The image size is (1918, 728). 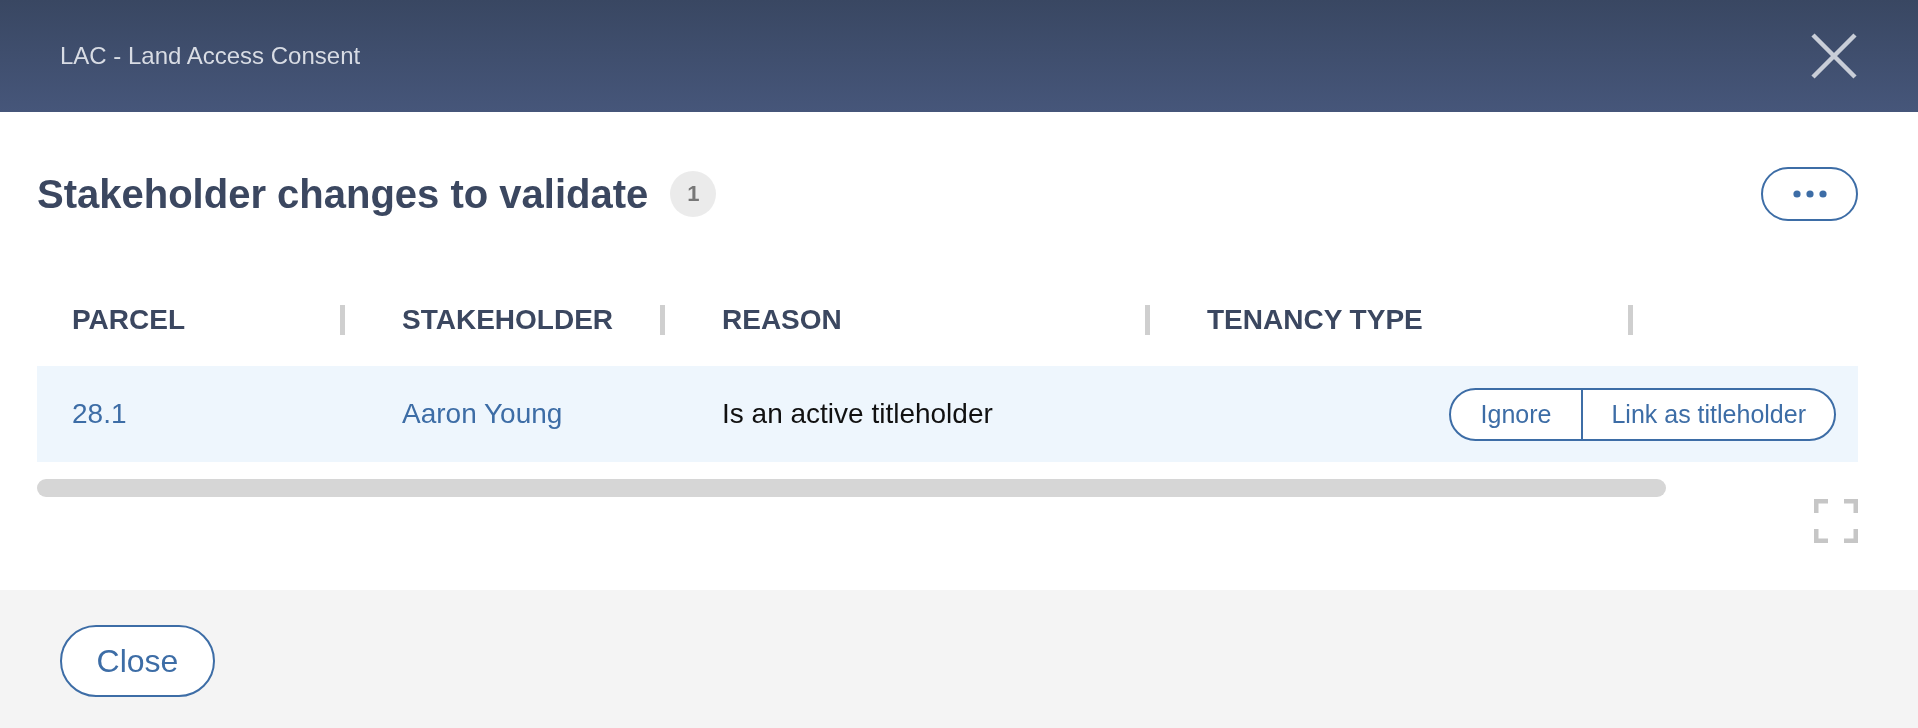 What do you see at coordinates (782, 320) in the screenshot?
I see `column-header: REASON` at bounding box center [782, 320].